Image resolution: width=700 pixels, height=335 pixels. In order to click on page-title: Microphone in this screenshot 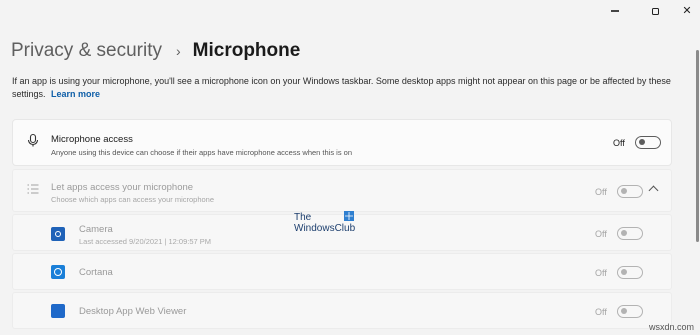, I will do `click(246, 50)`.